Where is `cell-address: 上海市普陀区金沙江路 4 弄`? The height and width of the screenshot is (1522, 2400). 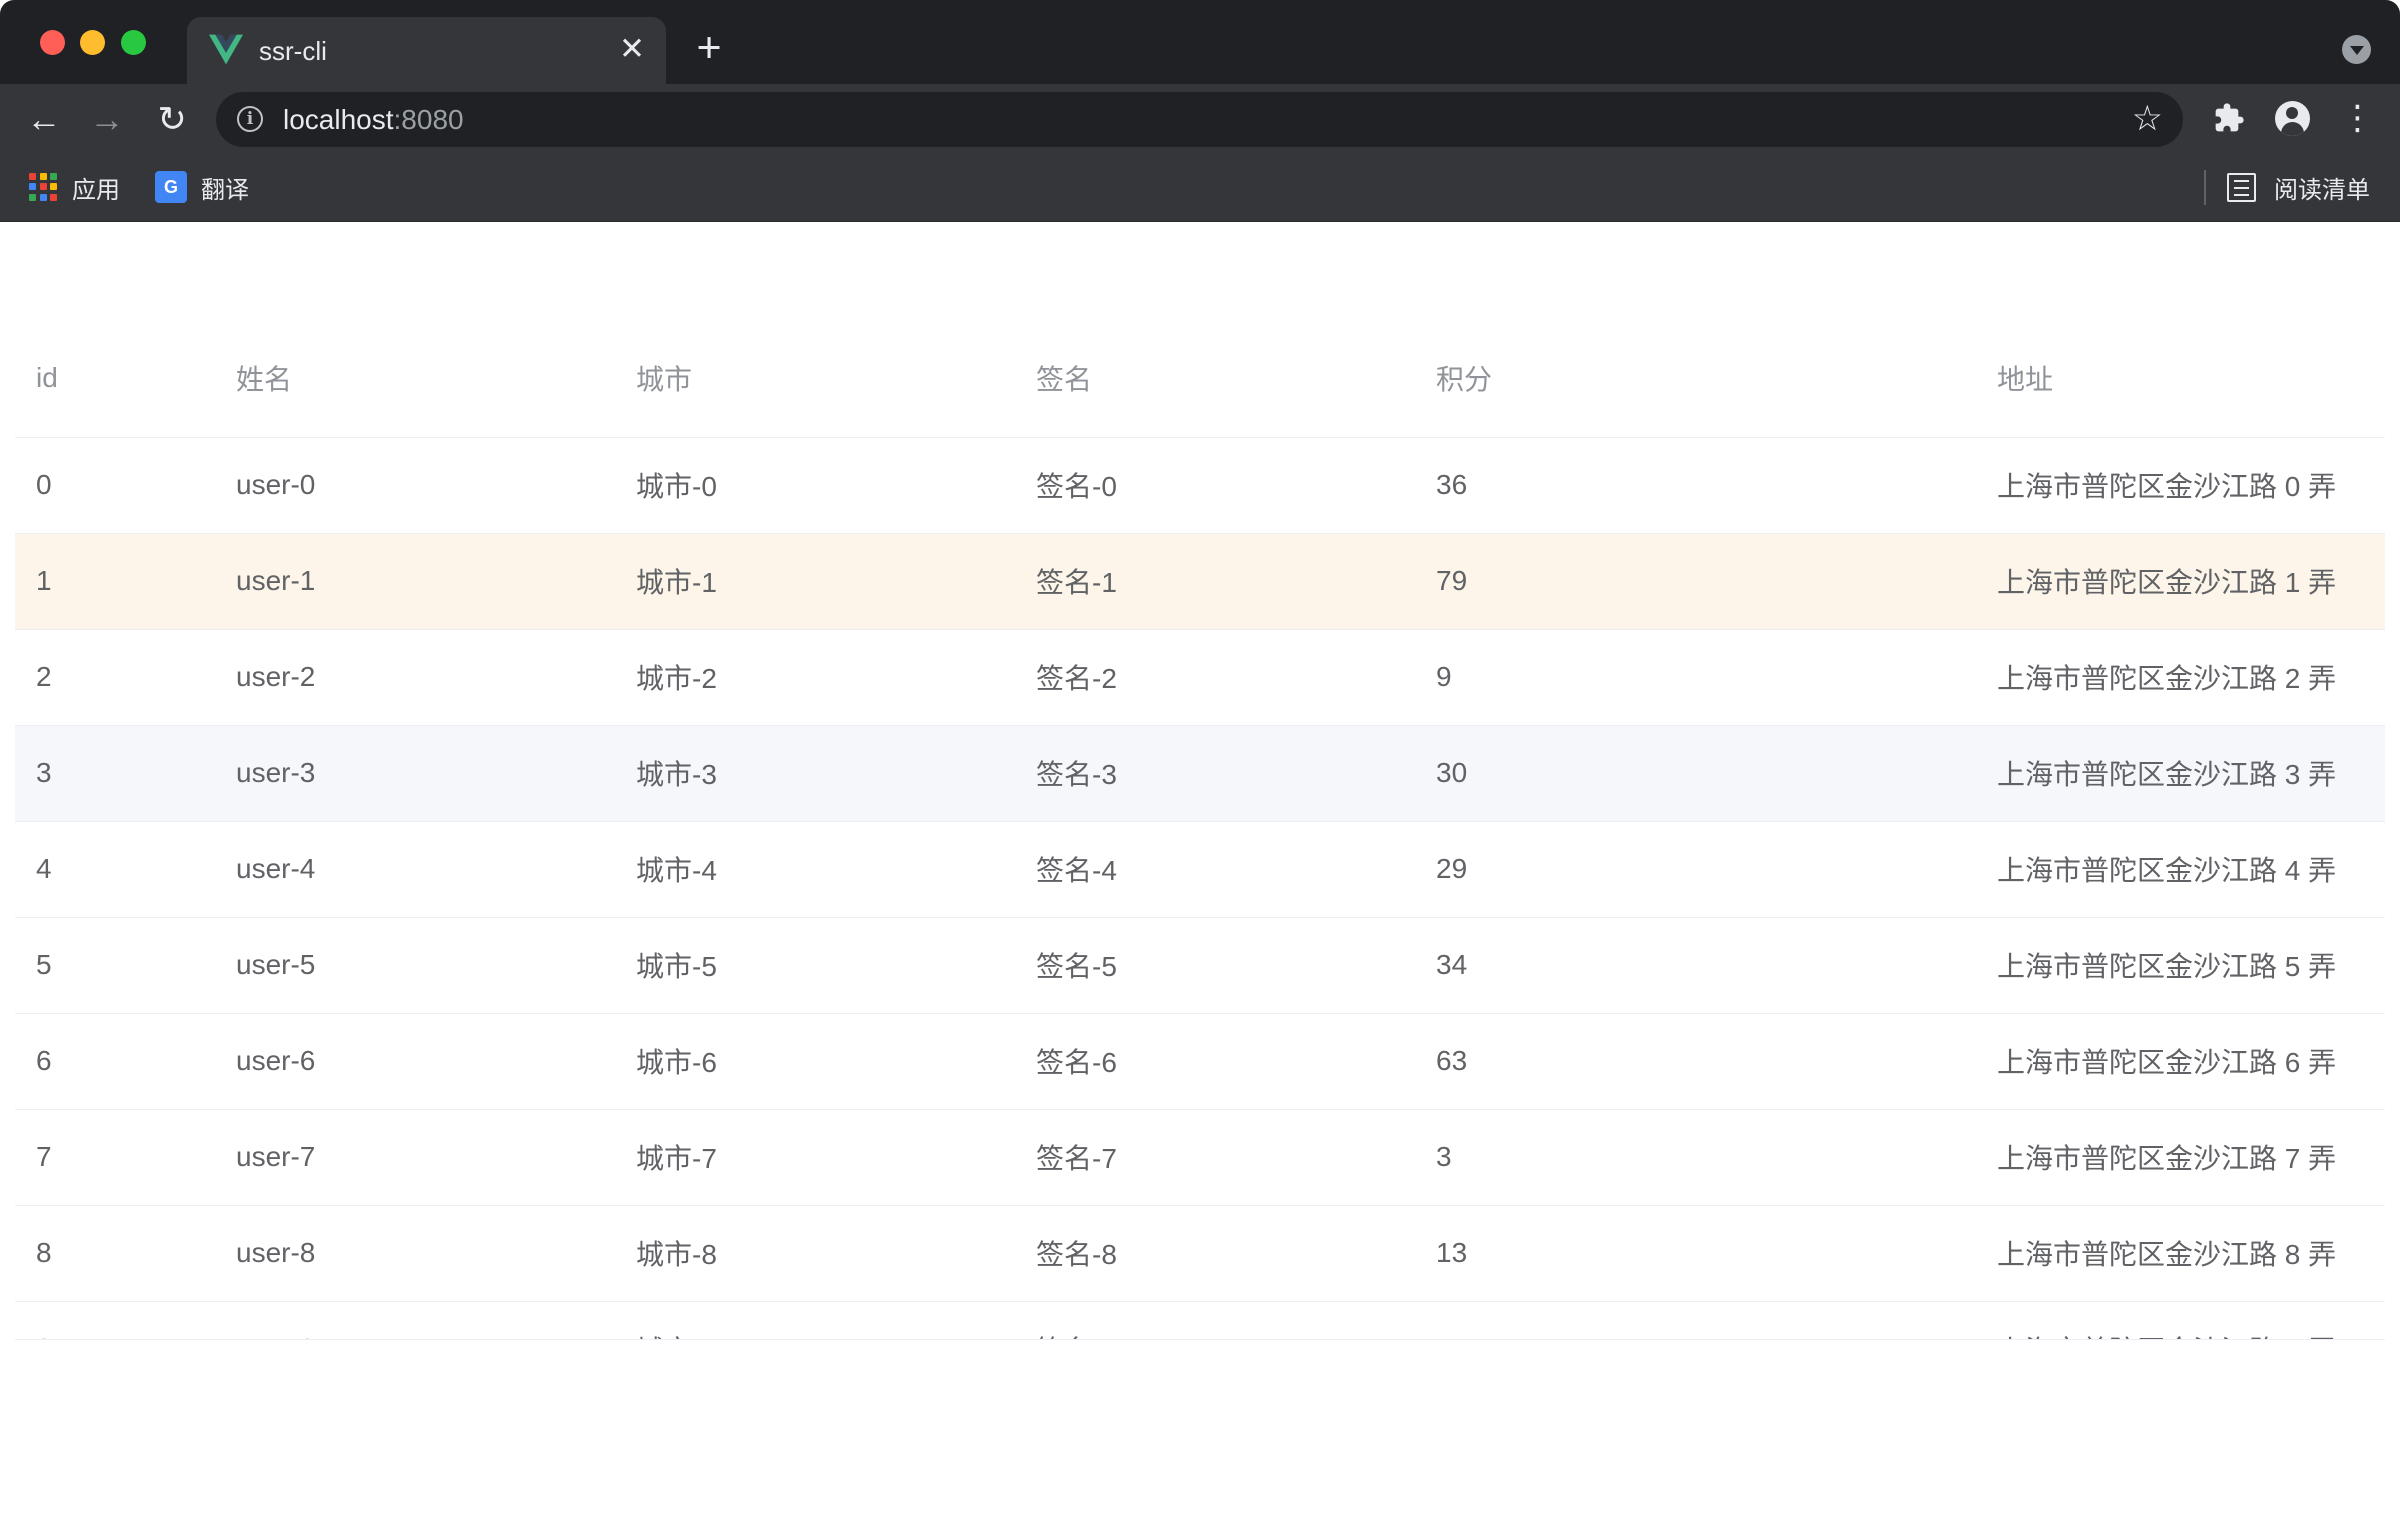 cell-address: 上海市普陀区金沙江路 4 弄 is located at coordinates (2180, 869).